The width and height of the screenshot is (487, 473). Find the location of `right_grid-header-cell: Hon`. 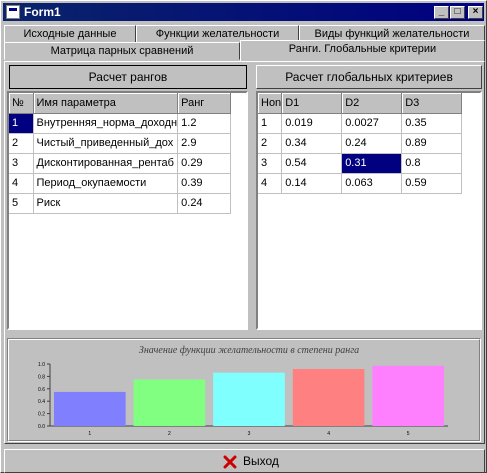

right_grid-header-cell: Hon is located at coordinates (270, 103).